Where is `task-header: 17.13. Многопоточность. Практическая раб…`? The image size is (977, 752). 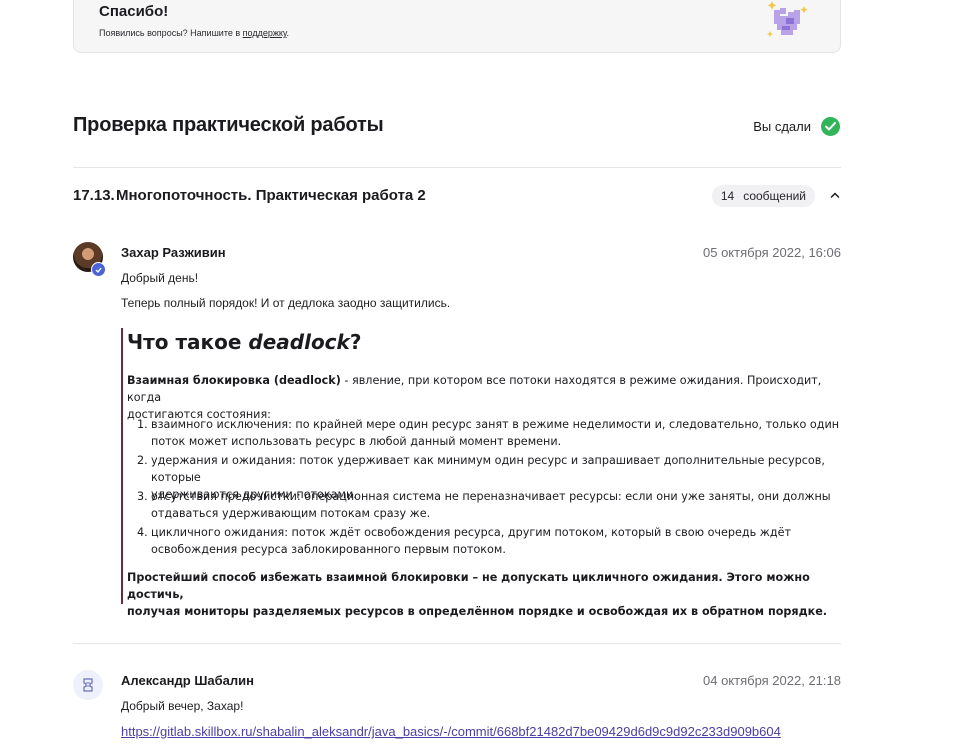
task-header: 17.13. Многопоточность. Практическая раб… is located at coordinates (457, 196).